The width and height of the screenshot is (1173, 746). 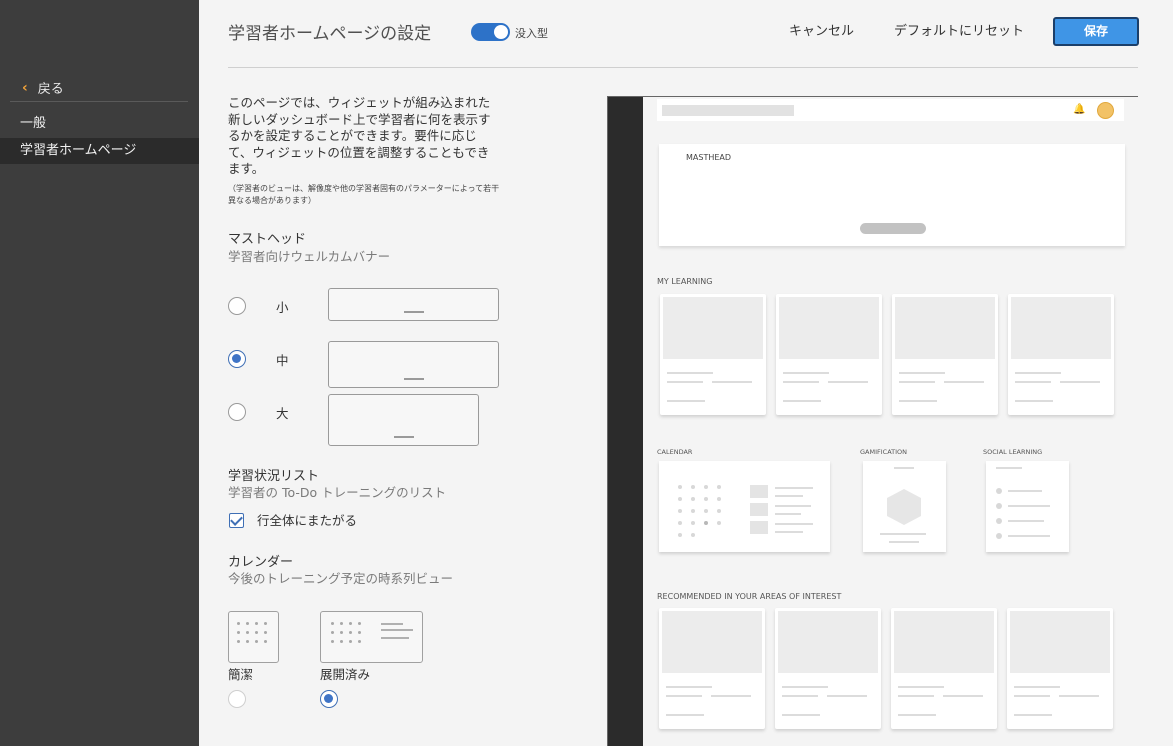 I want to click on preview-topbar: 🔔, so click(x=890, y=110).